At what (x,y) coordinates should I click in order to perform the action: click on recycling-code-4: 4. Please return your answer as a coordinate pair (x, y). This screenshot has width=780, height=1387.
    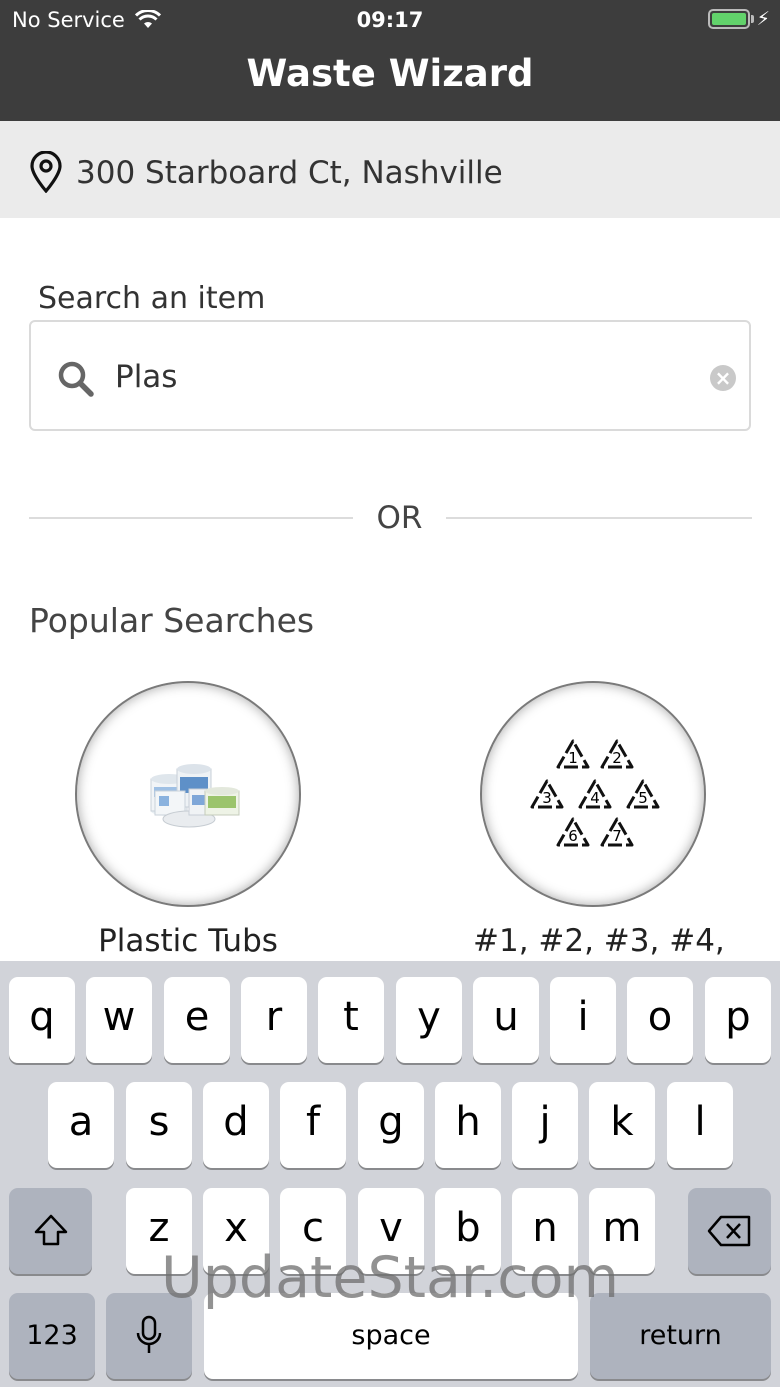
    Looking at the image, I should click on (595, 798).